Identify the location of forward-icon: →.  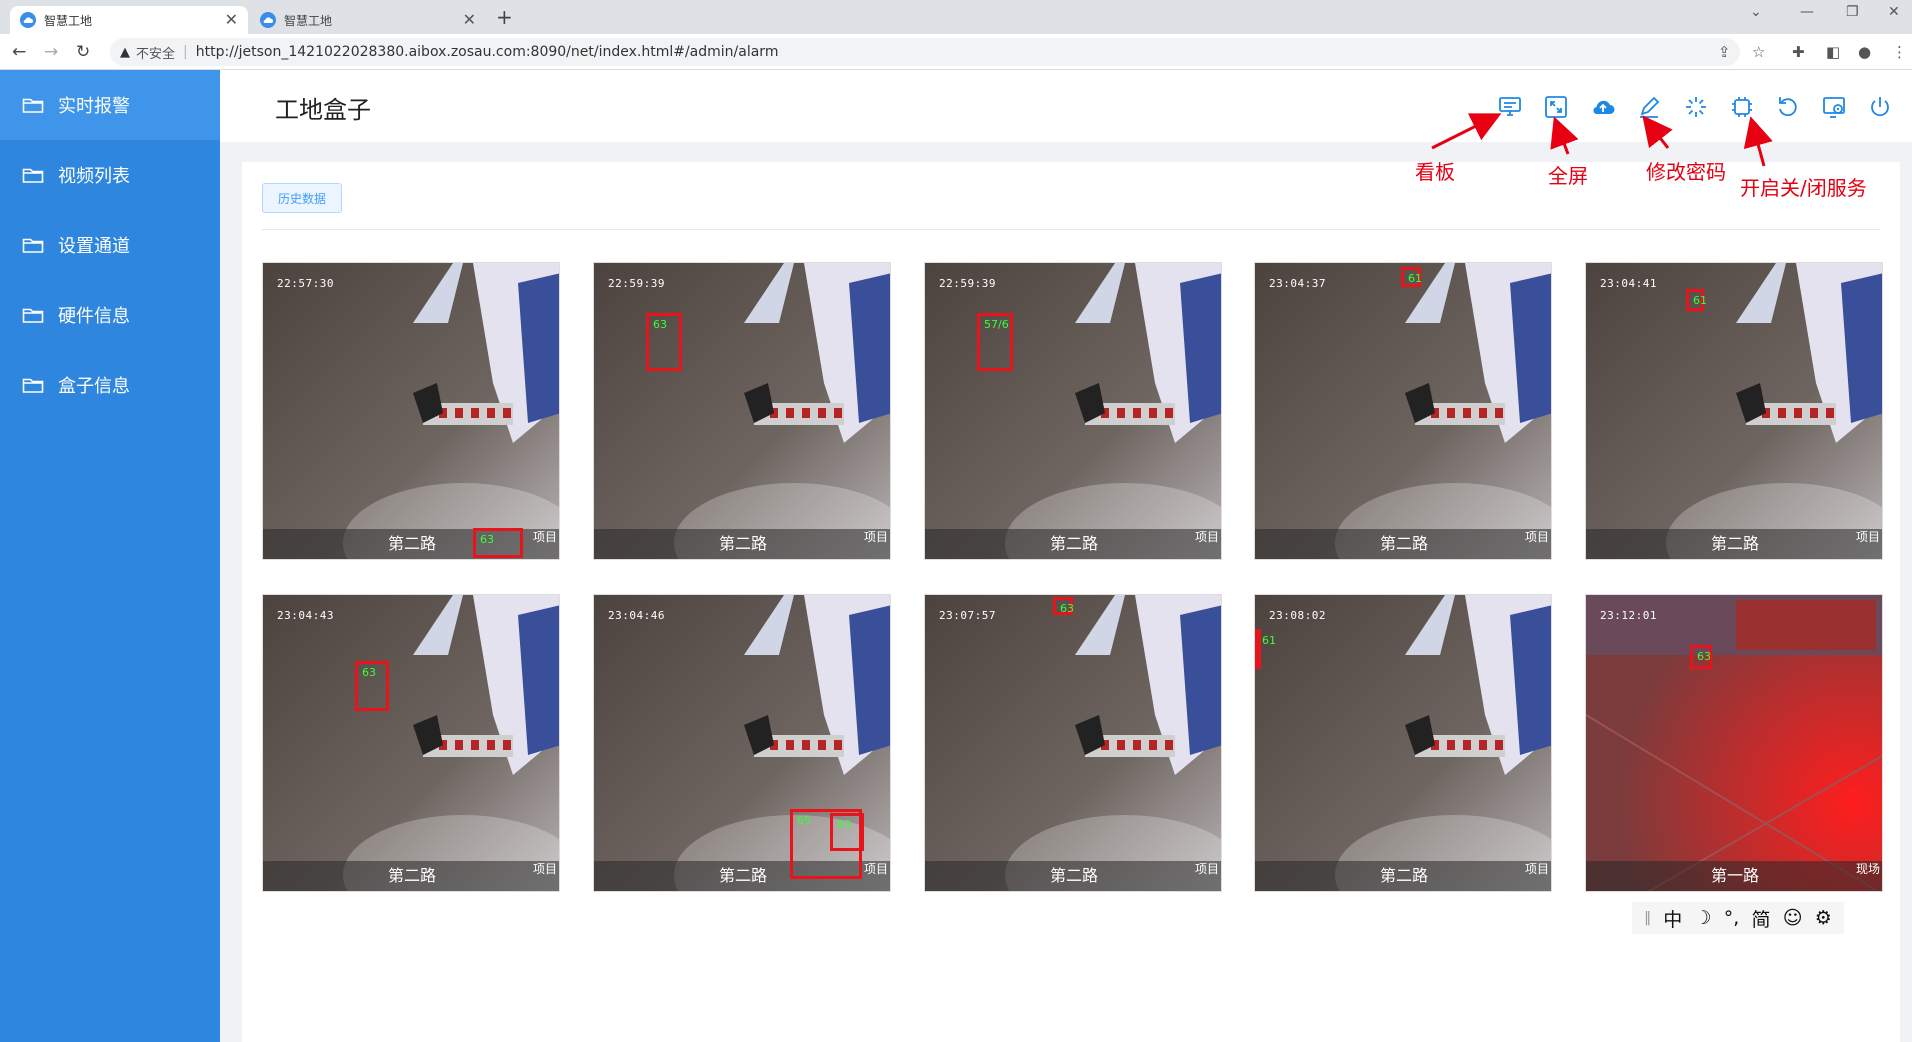
(51, 52).